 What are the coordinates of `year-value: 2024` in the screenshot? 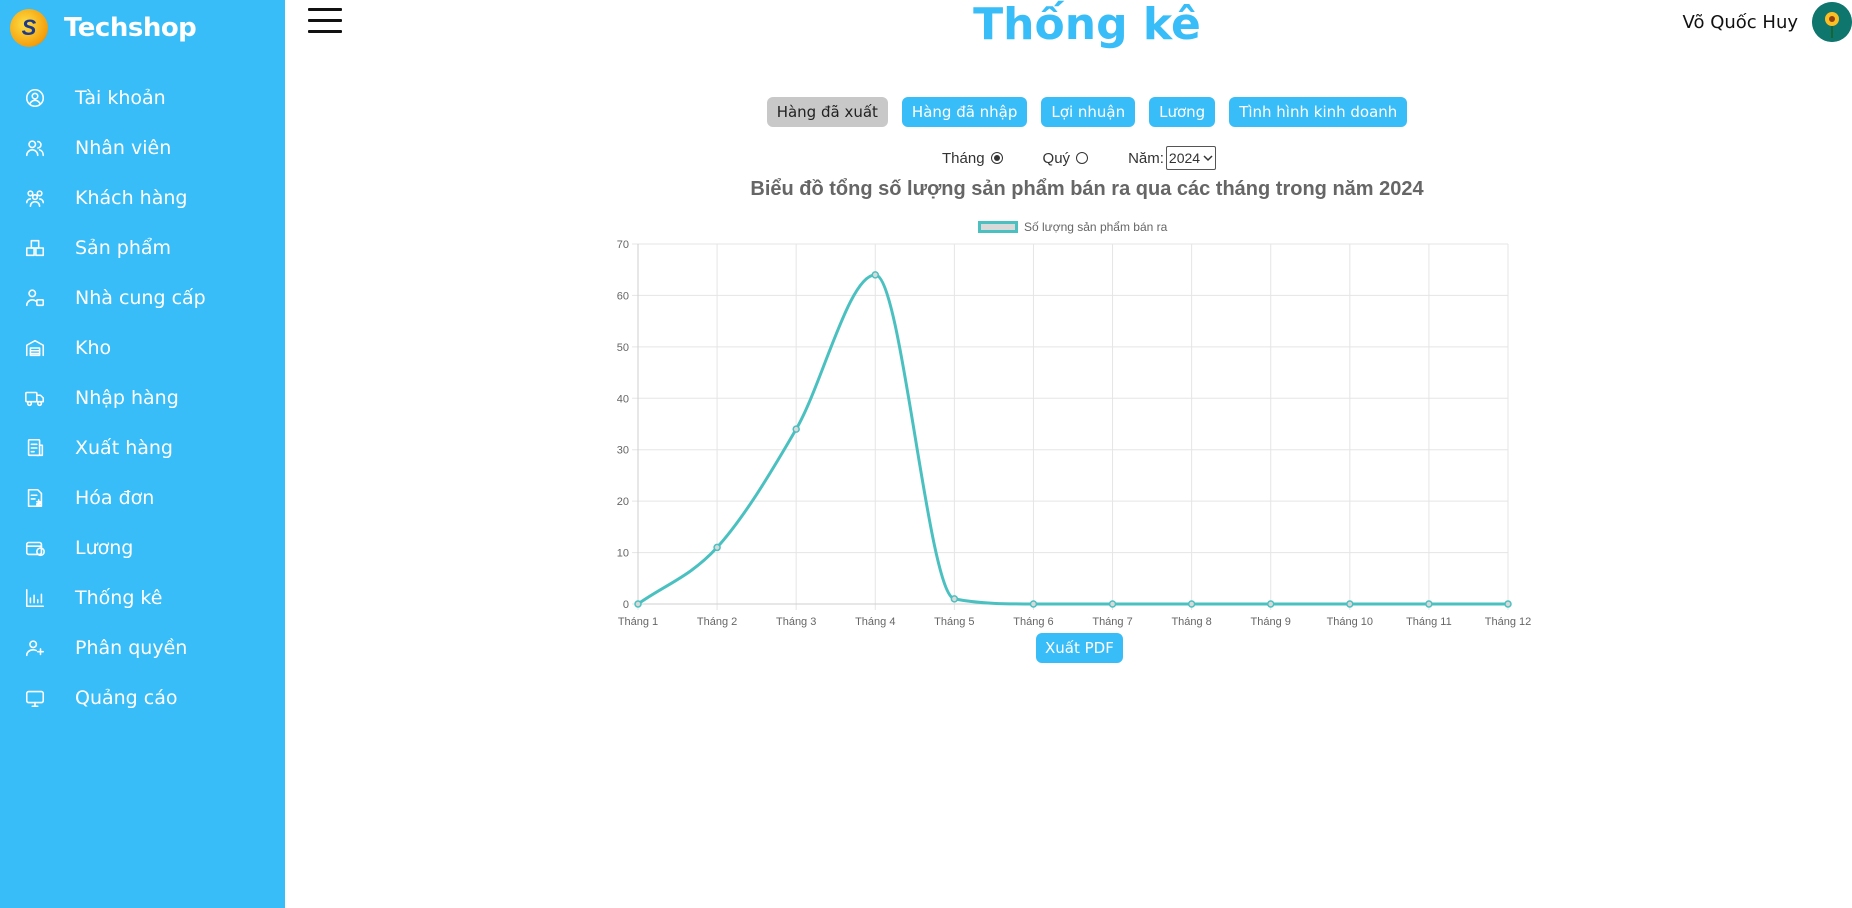 It's located at (1184, 158).